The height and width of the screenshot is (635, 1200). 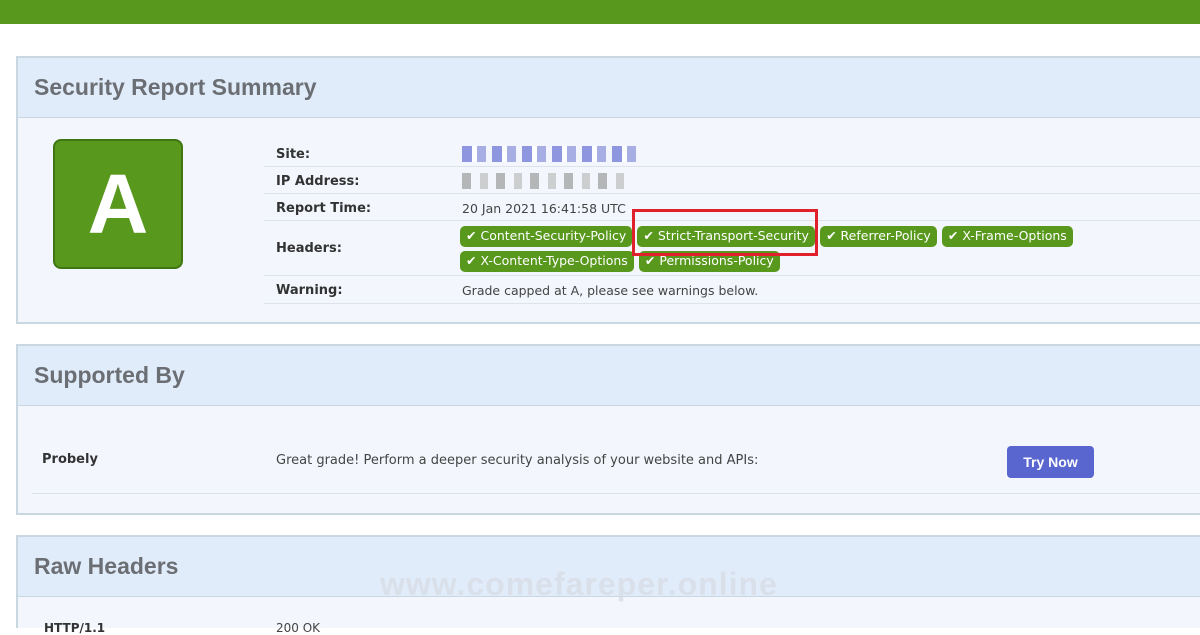 I want to click on summary-title: Security Report Summary, so click(x=175, y=87).